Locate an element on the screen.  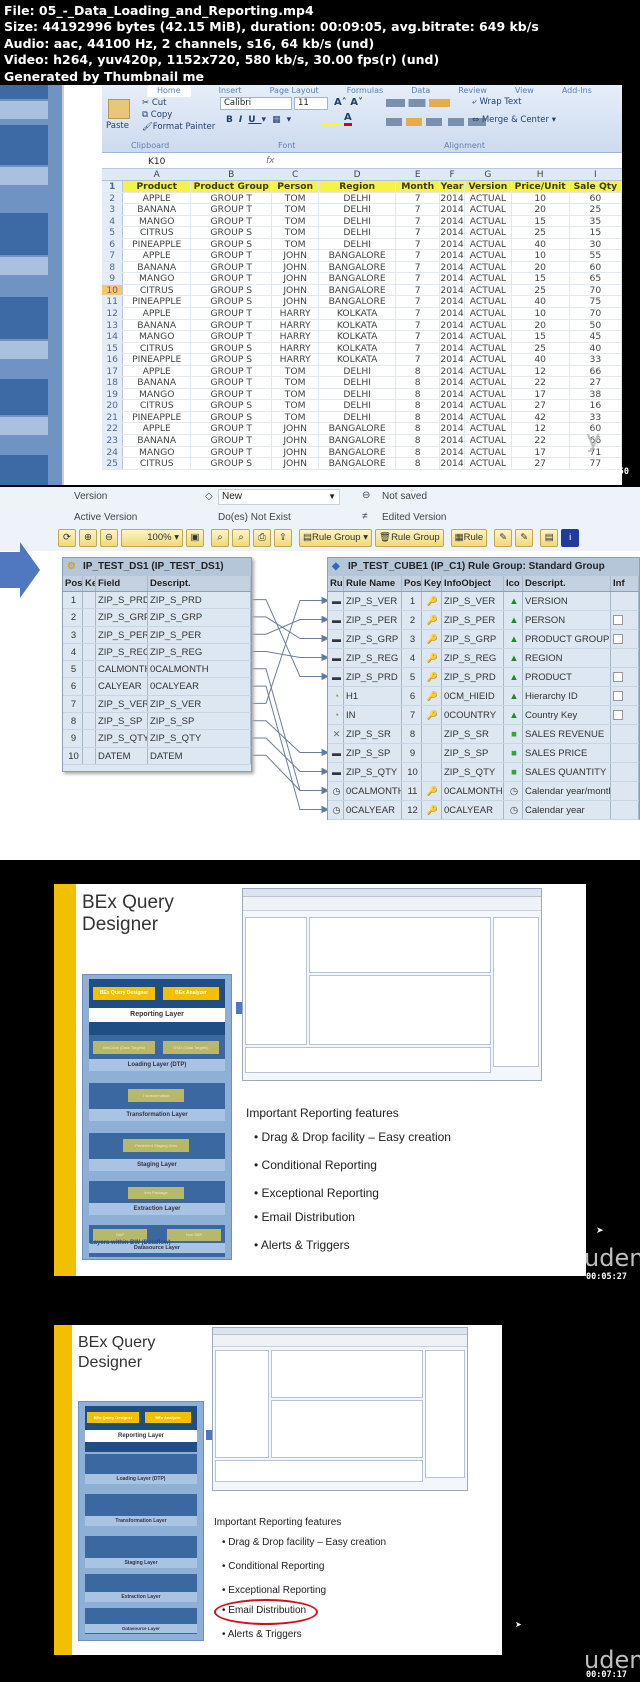
row-number: 20 is located at coordinates (113, 405).